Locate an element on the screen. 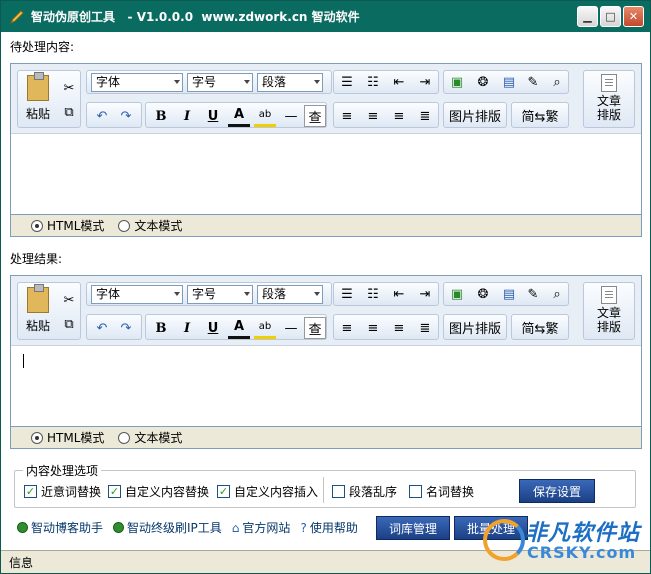 This screenshot has height=574, width=651. save-settings-button: 保存设置 is located at coordinates (557, 491).